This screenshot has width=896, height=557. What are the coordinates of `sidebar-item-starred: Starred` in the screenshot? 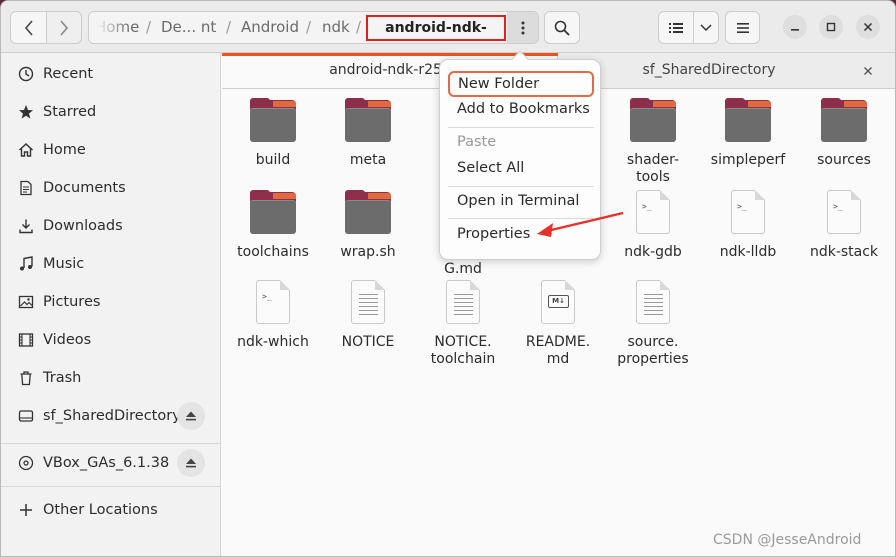 It's located at (110, 112).